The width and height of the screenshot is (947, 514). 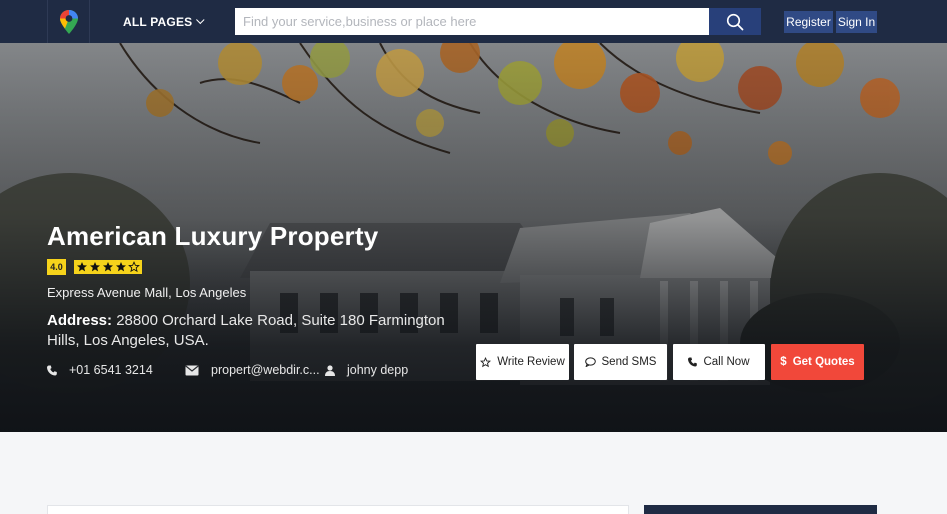 I want to click on owner-info: johny depp, so click(x=366, y=370).